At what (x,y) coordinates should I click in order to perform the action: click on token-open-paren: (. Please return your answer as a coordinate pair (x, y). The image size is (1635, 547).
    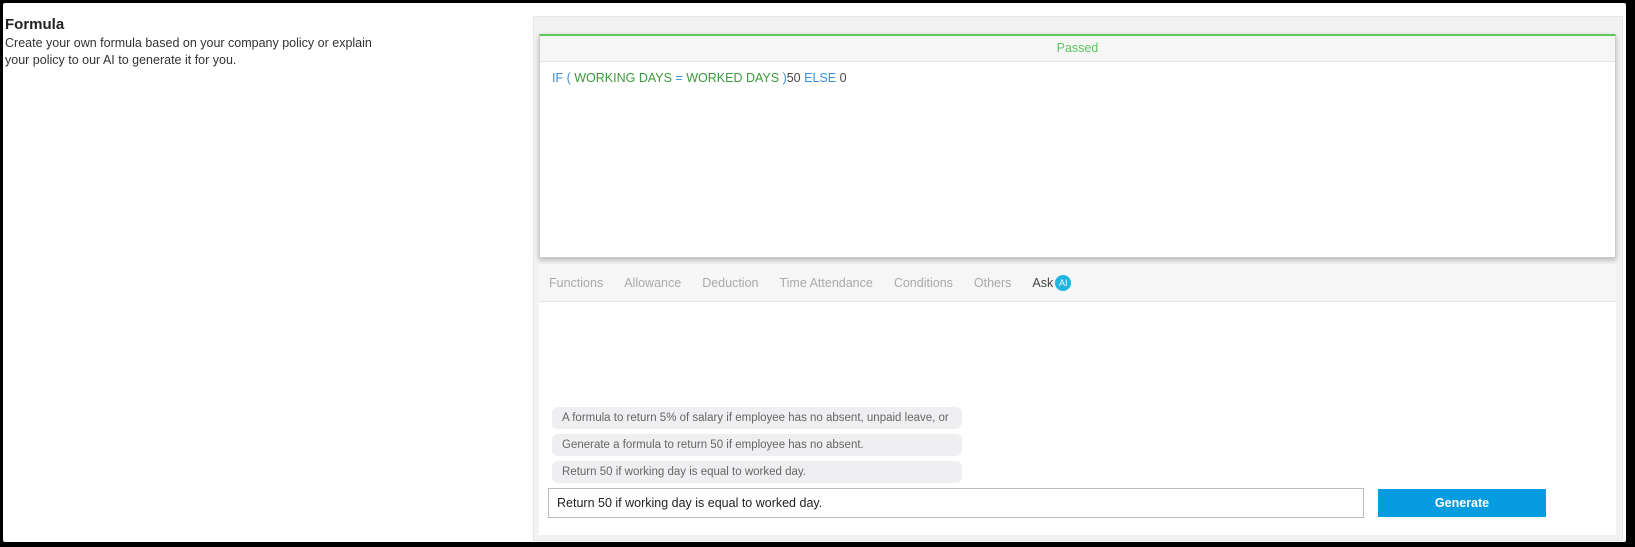
    Looking at the image, I should click on (568, 78).